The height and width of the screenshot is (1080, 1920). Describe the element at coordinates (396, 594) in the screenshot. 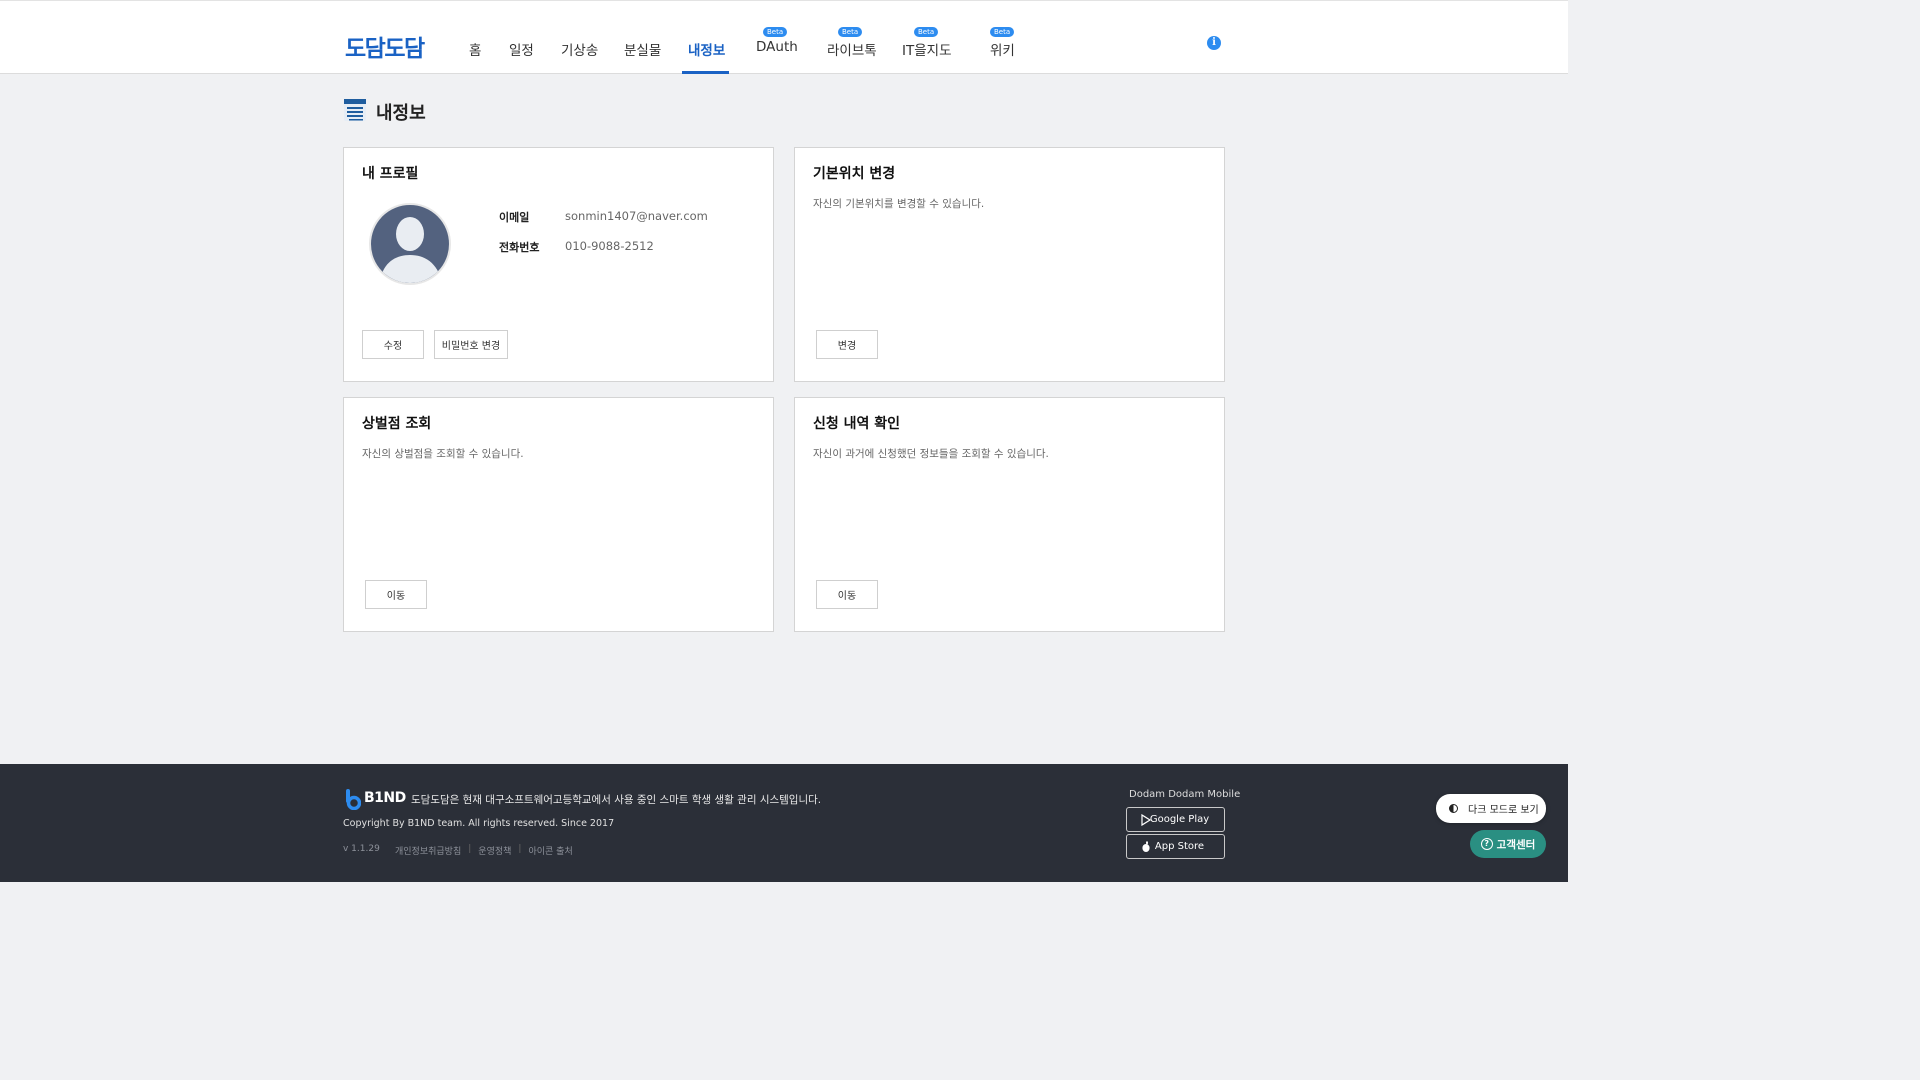

I see `points-go-button: 이동` at that location.